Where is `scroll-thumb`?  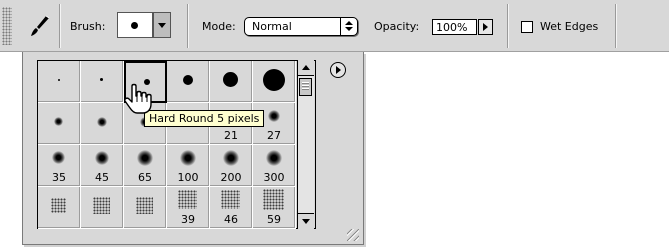 scroll-thumb is located at coordinates (305, 87).